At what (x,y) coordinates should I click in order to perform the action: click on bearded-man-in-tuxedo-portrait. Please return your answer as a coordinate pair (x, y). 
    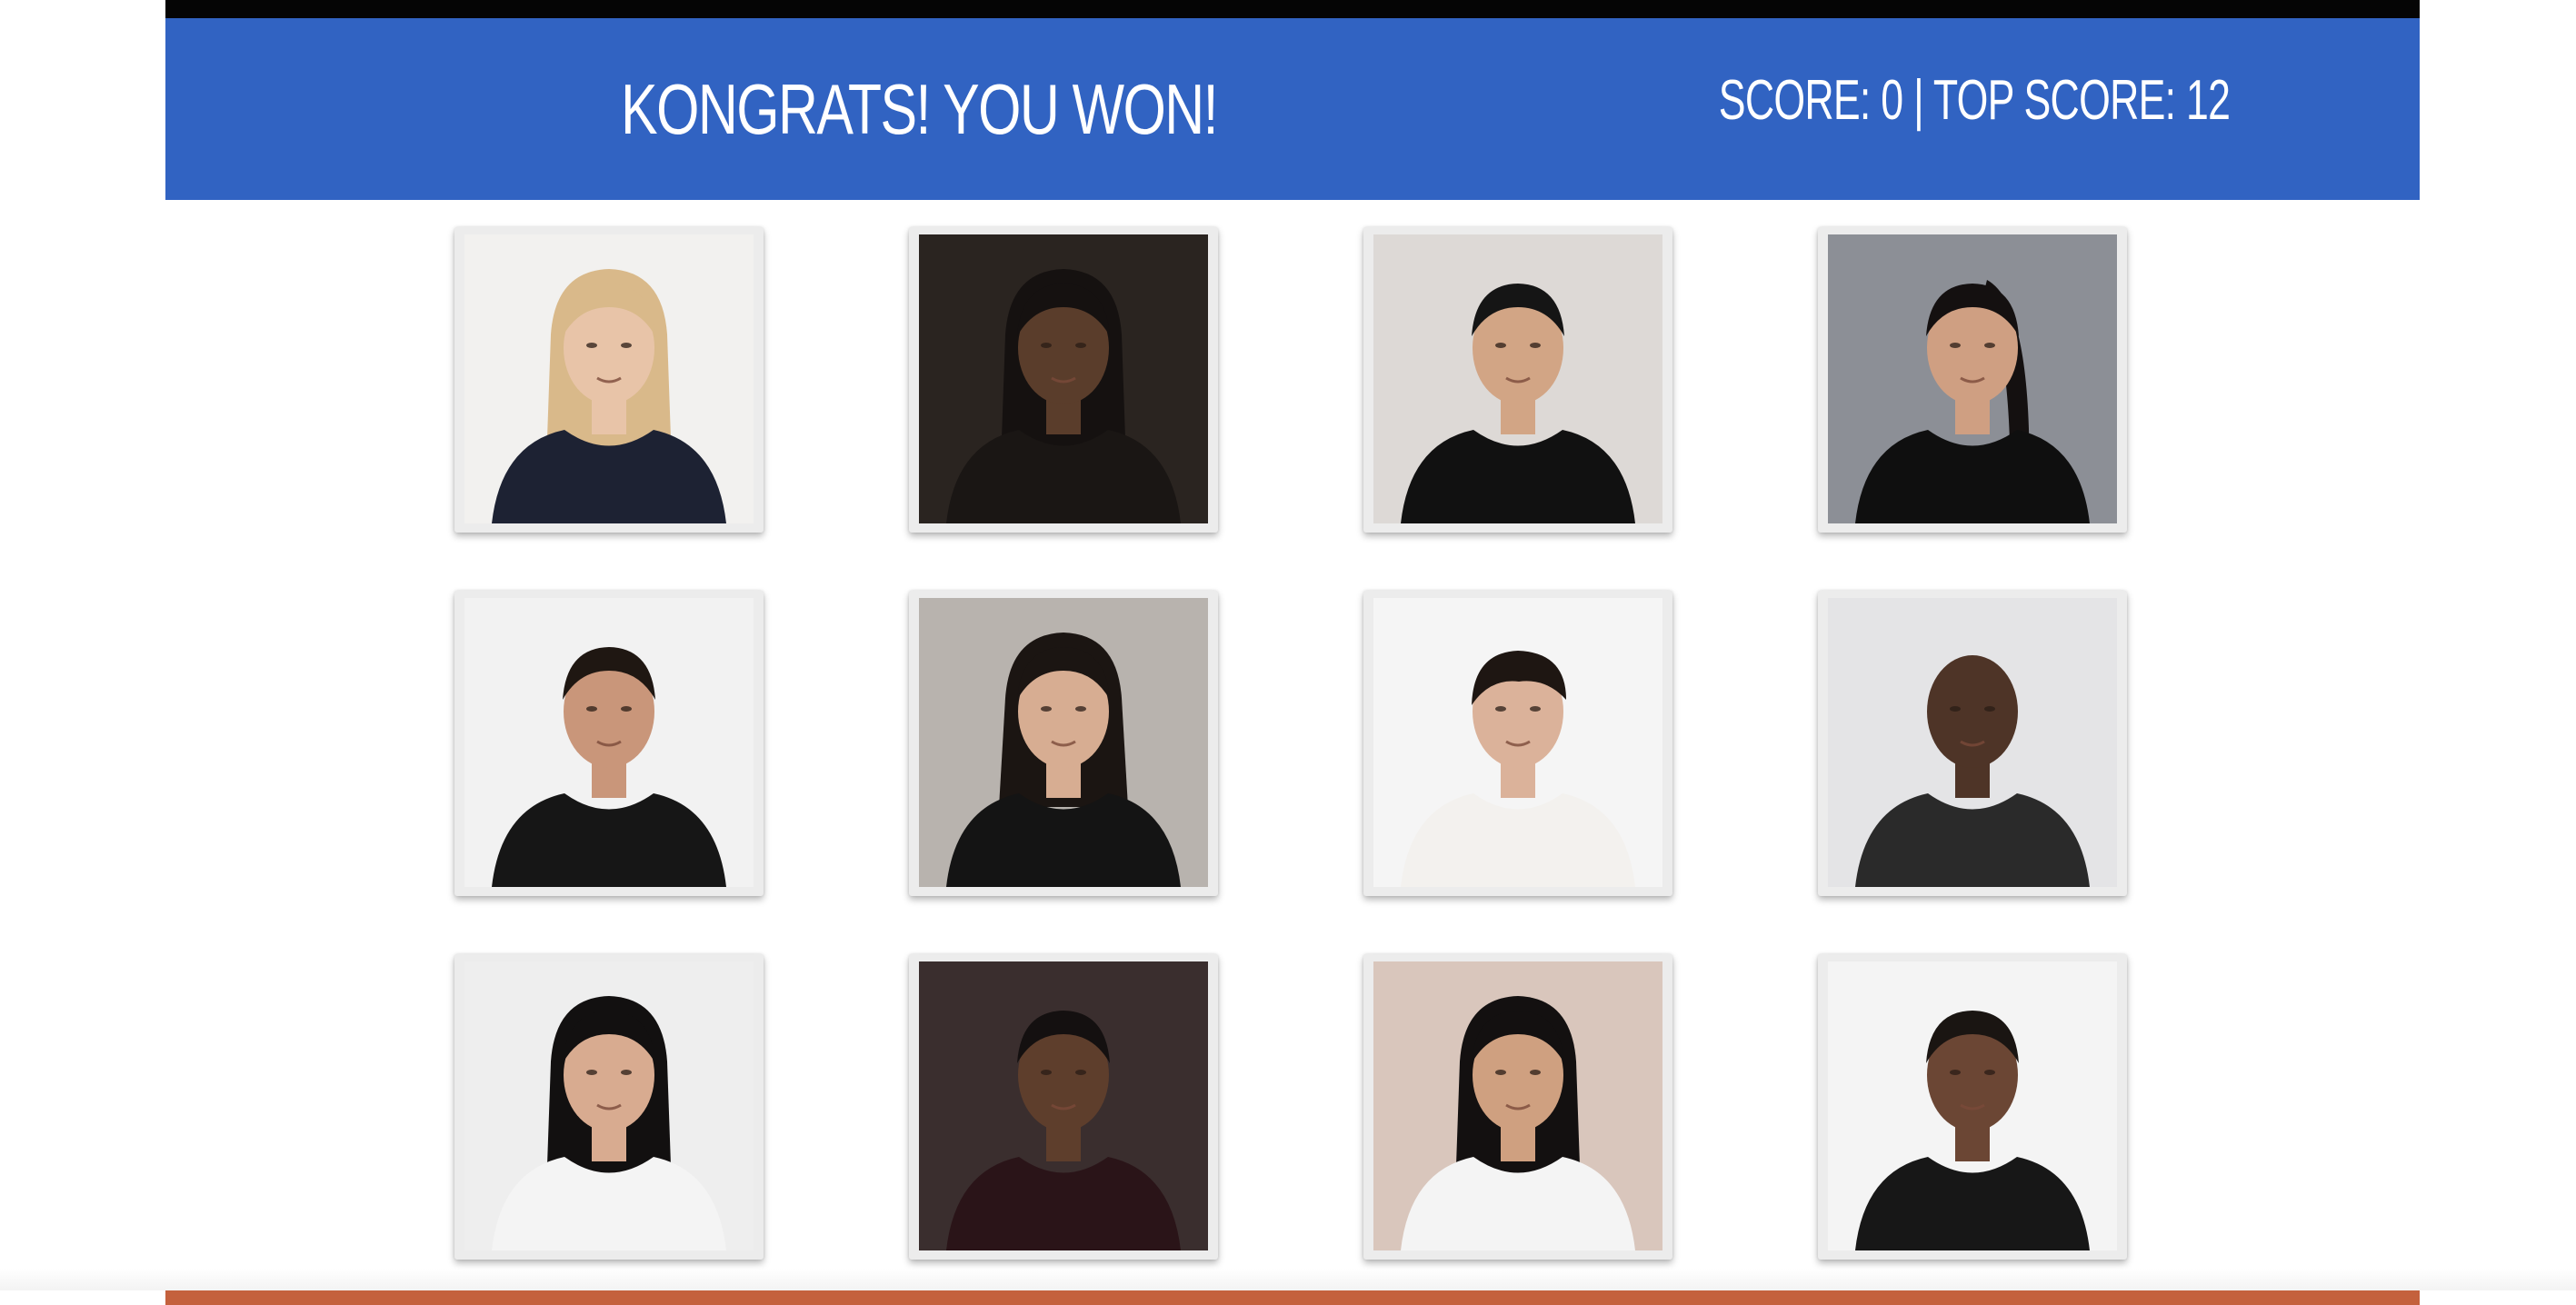
    Looking at the image, I should click on (609, 742).